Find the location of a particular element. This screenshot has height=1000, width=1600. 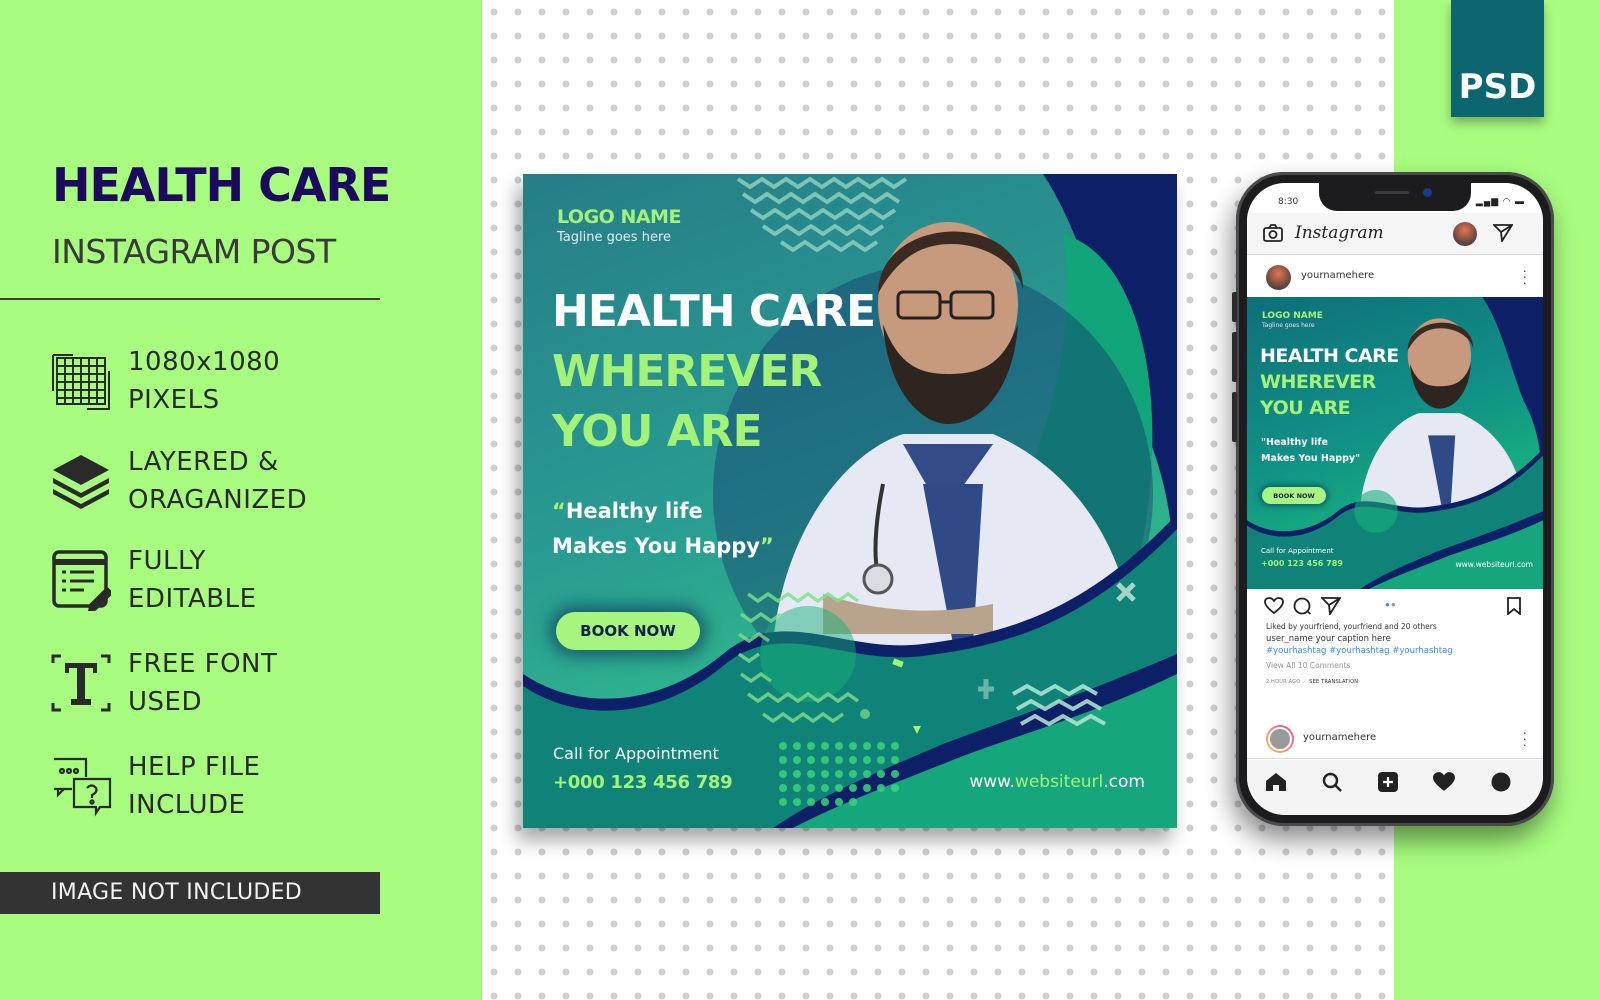

website-domain: websiteurl is located at coordinates (1059, 782).